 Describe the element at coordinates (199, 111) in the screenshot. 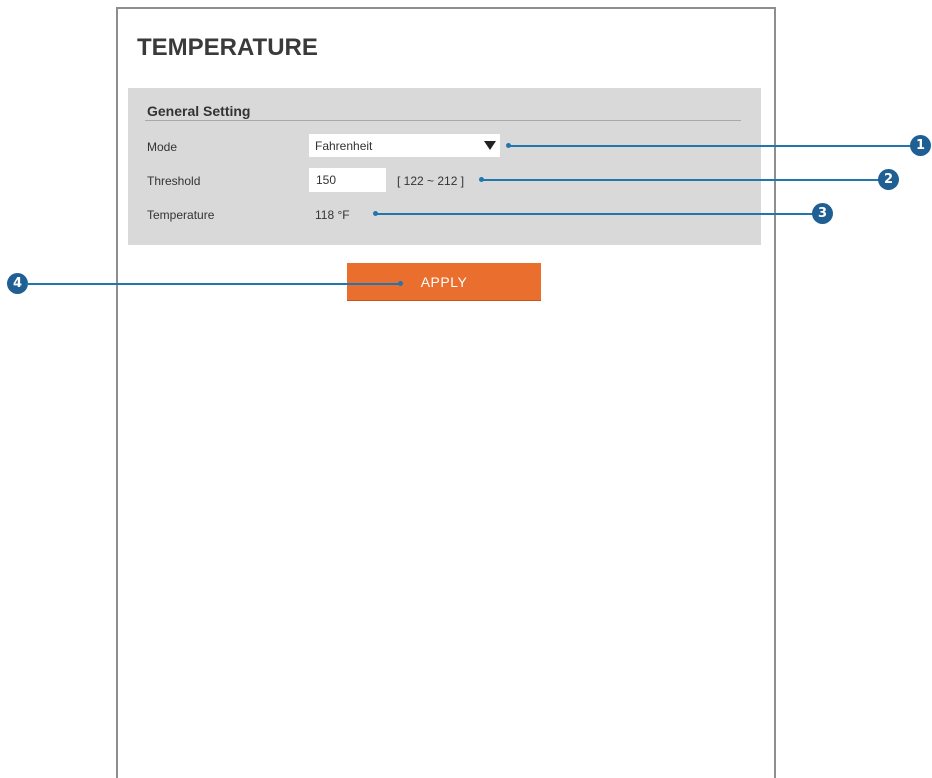

I see `section-title: General Setting` at that location.